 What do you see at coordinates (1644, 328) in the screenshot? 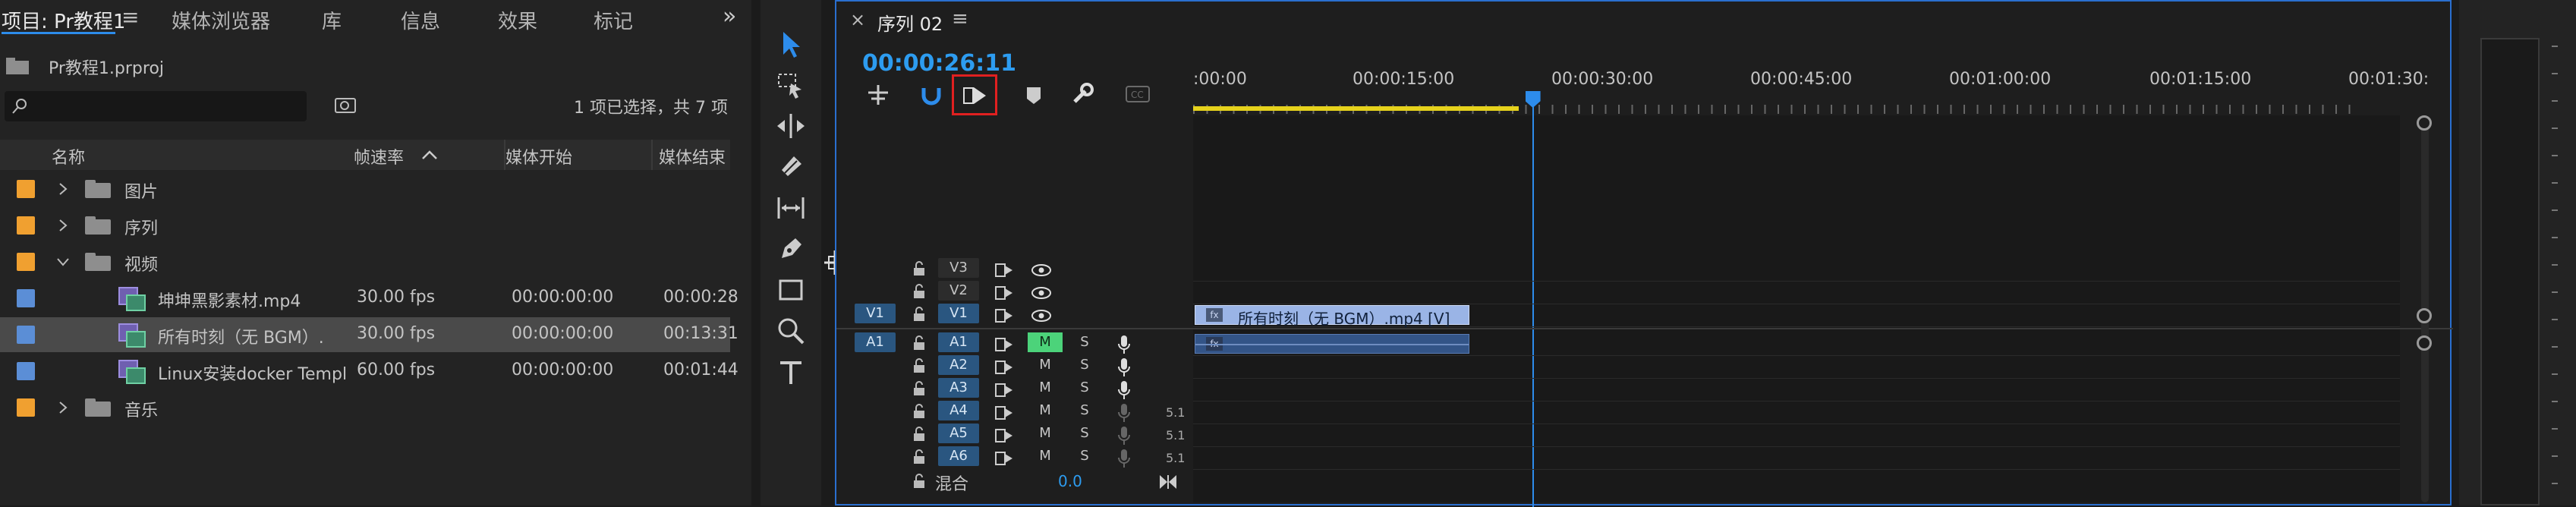
I see `track-divider` at bounding box center [1644, 328].